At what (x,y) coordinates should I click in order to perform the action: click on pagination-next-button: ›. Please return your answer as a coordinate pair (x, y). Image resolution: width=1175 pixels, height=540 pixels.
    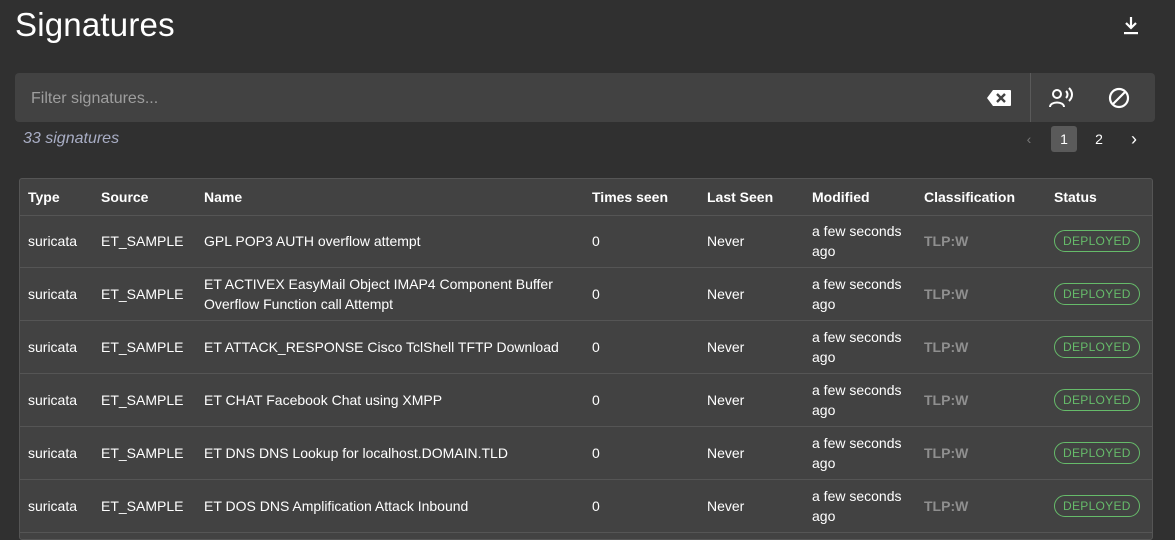
    Looking at the image, I should click on (1134, 139).